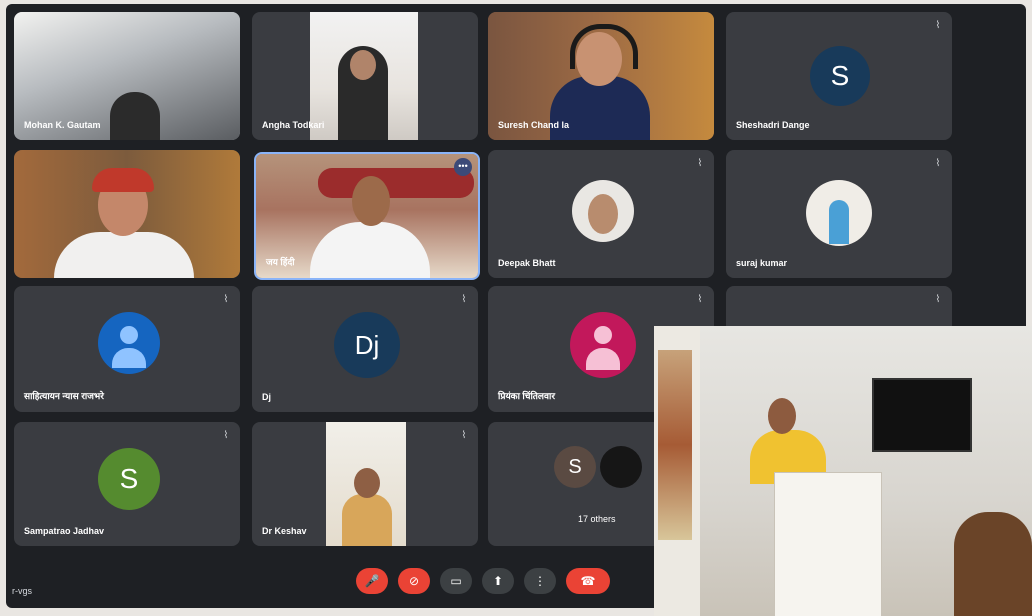 This screenshot has width=1032, height=616. What do you see at coordinates (22, 591) in the screenshot?
I see `meeting-code: r-vgs` at bounding box center [22, 591].